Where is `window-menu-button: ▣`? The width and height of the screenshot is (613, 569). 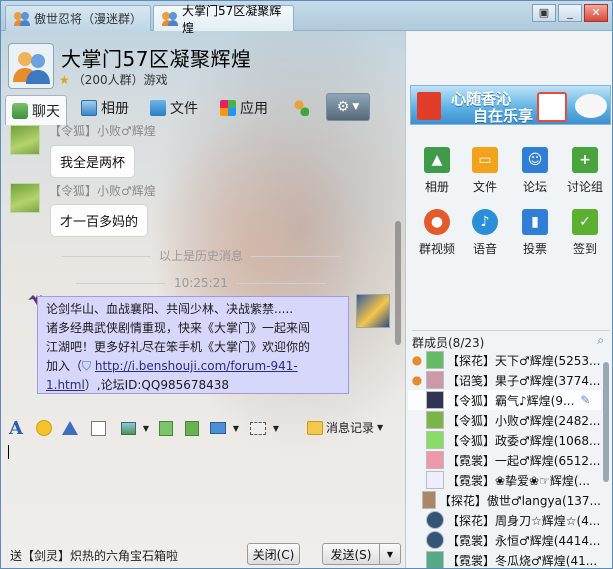 window-menu-button: ▣ is located at coordinates (544, 13).